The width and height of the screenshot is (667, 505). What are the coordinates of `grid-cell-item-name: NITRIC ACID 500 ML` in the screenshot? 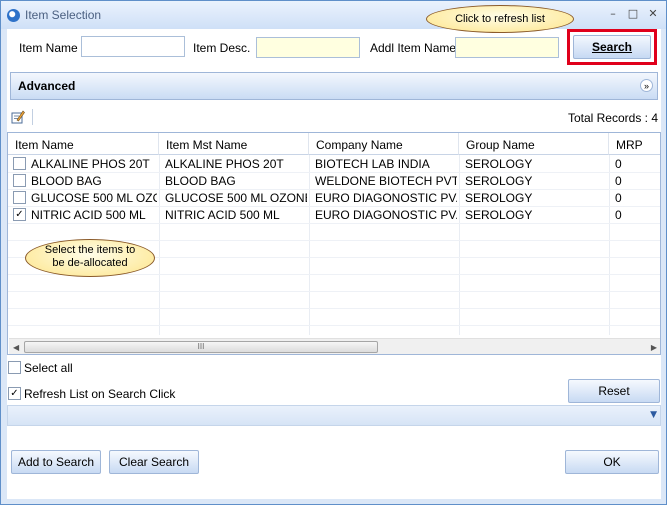 It's located at (94, 214).